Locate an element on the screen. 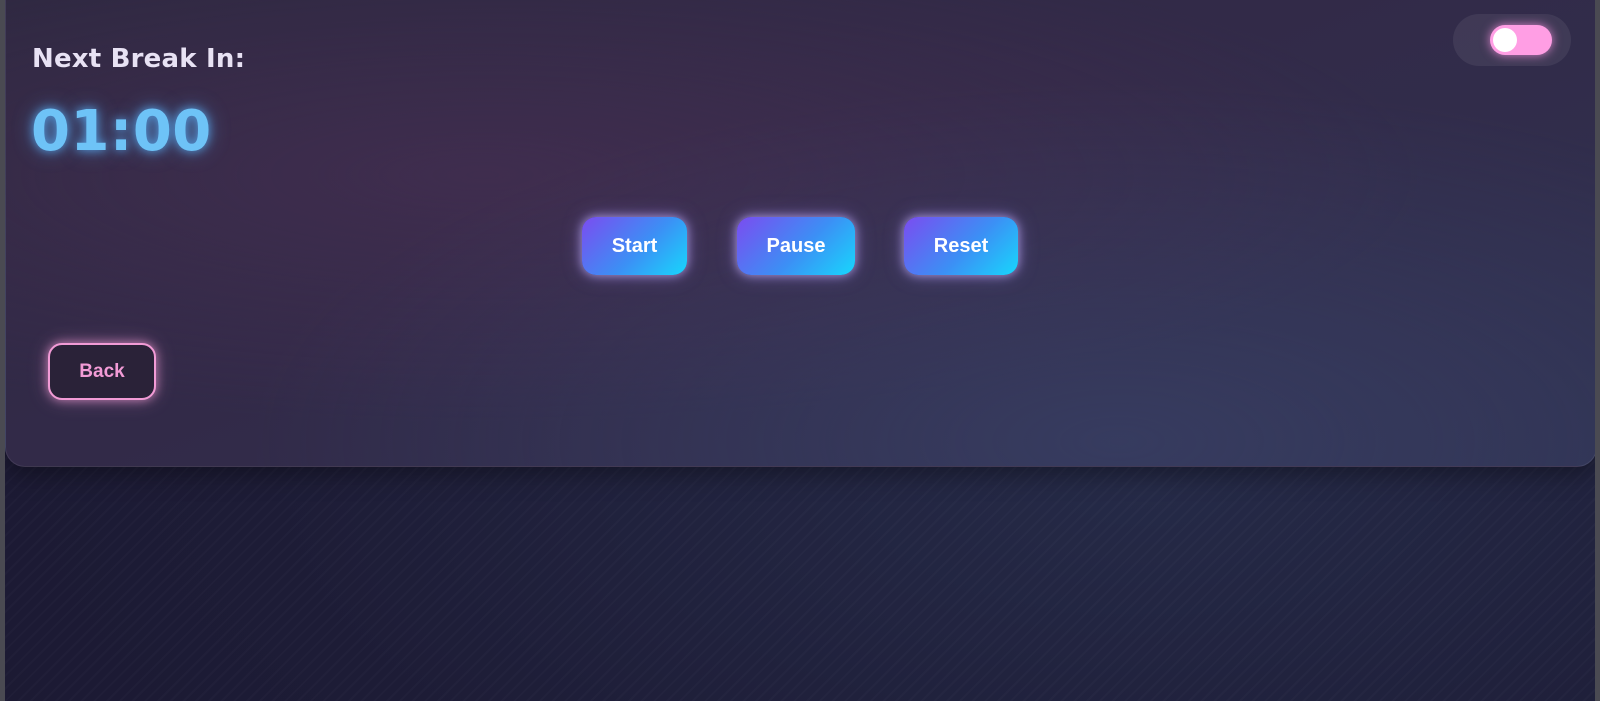  theme-toggle-container is located at coordinates (1512, 40).